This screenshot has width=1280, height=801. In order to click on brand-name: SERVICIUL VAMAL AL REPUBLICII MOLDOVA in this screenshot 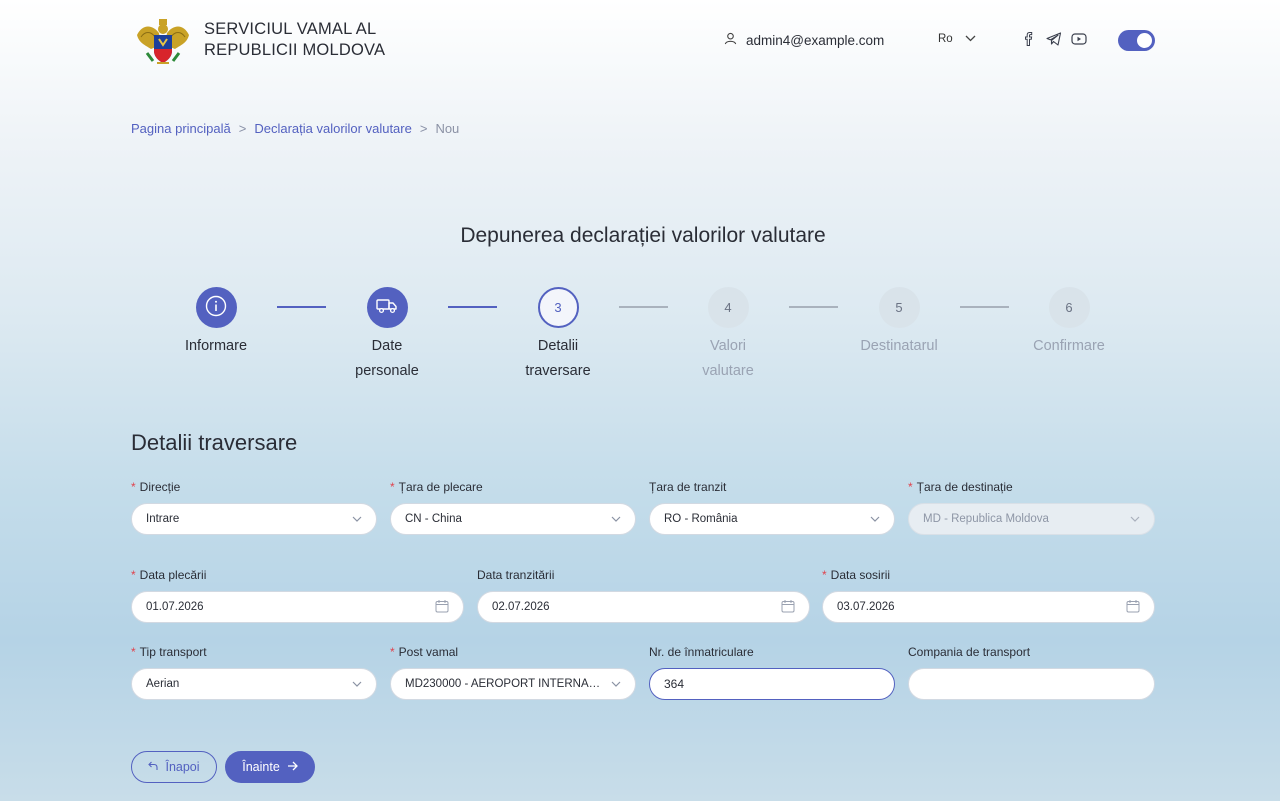, I will do `click(294, 40)`.